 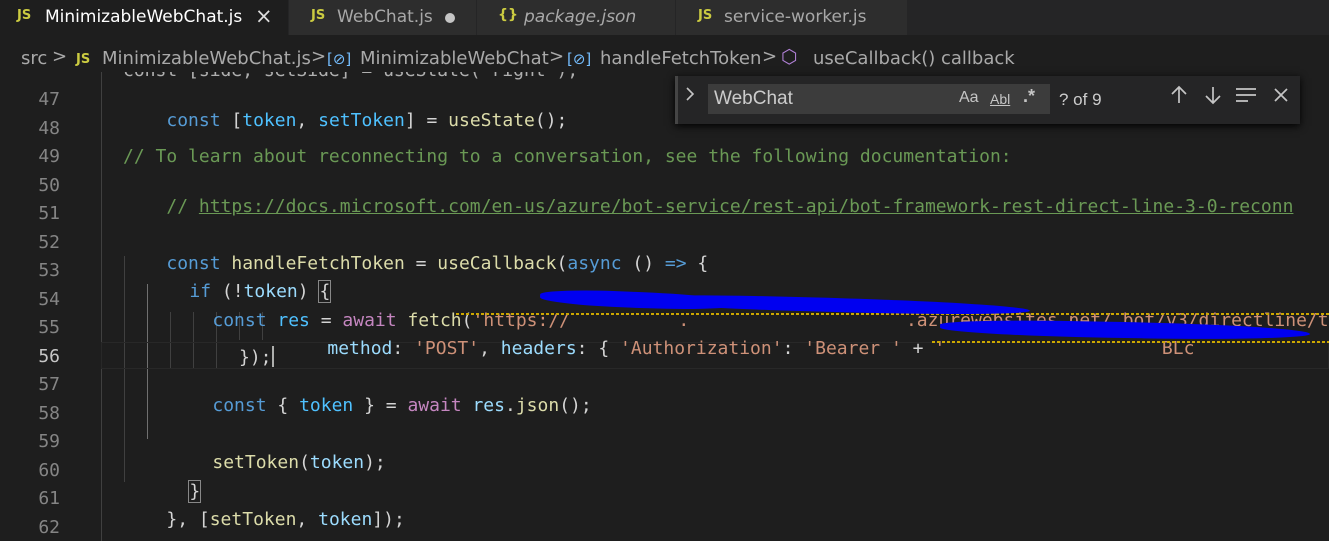 I want to click on find-widget: Aa Abl .* ? of 9, so click(x=987, y=100).